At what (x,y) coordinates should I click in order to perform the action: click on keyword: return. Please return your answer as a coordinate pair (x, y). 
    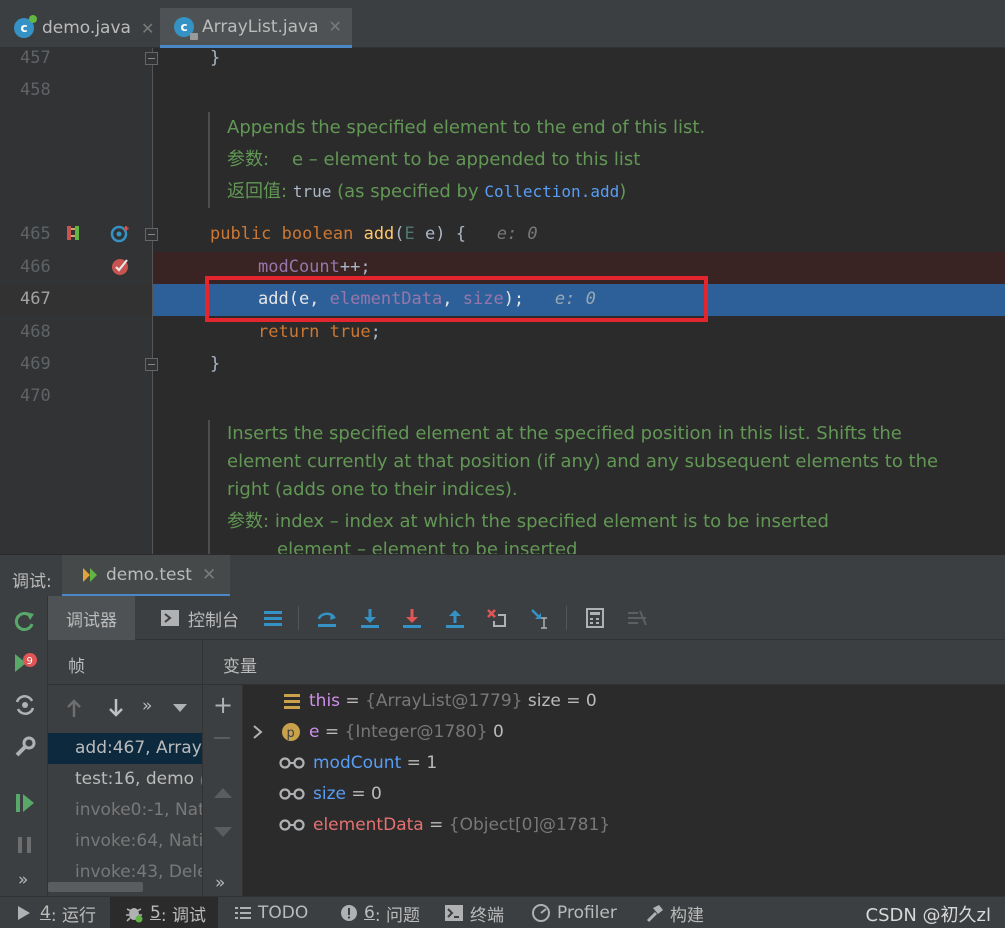
    Looking at the image, I should click on (289, 332).